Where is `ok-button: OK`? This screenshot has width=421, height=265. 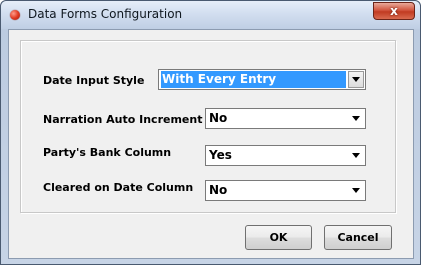
ok-button: OK is located at coordinates (278, 237).